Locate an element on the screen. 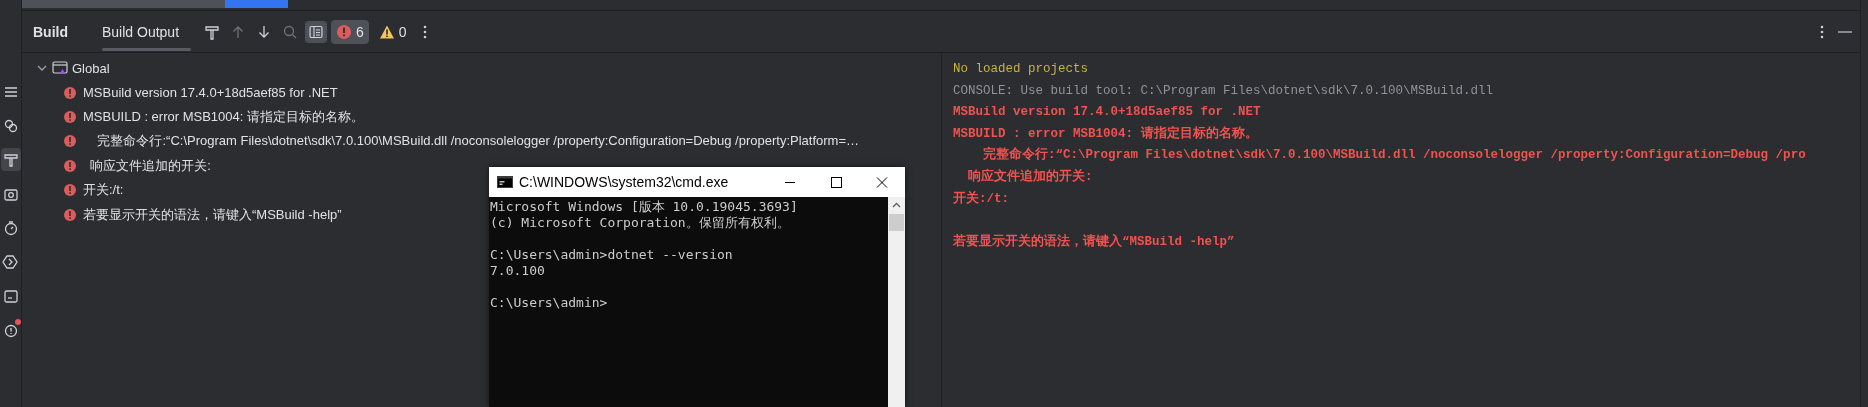 This screenshot has height=407, width=1868. console-line: MSBUILD : error MSB1004: 请指定目标的名称。 is located at coordinates (1106, 134).